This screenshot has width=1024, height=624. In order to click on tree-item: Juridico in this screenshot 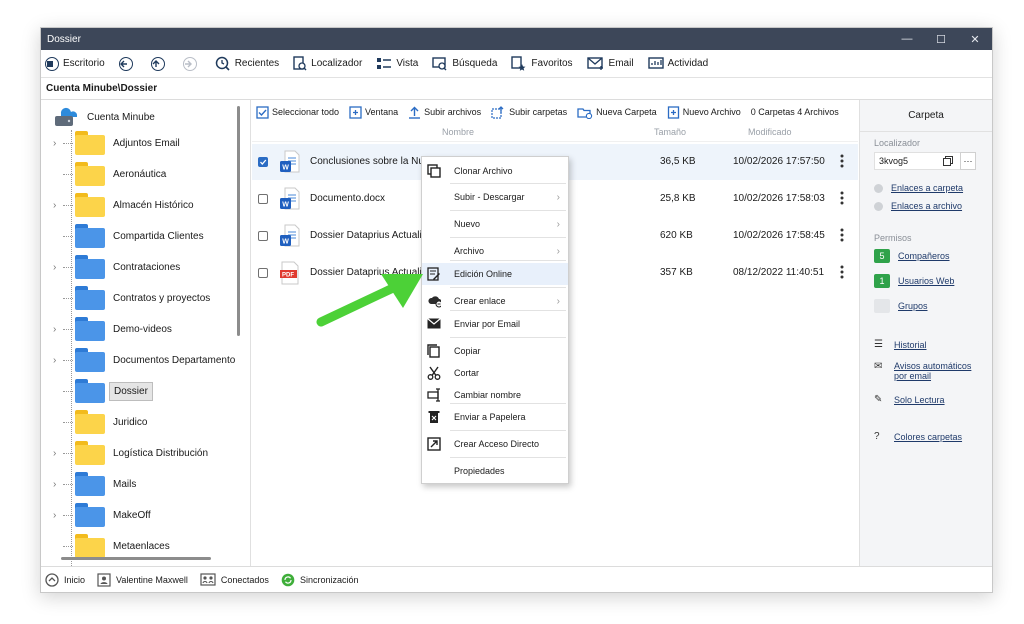, I will do `click(102, 422)`.